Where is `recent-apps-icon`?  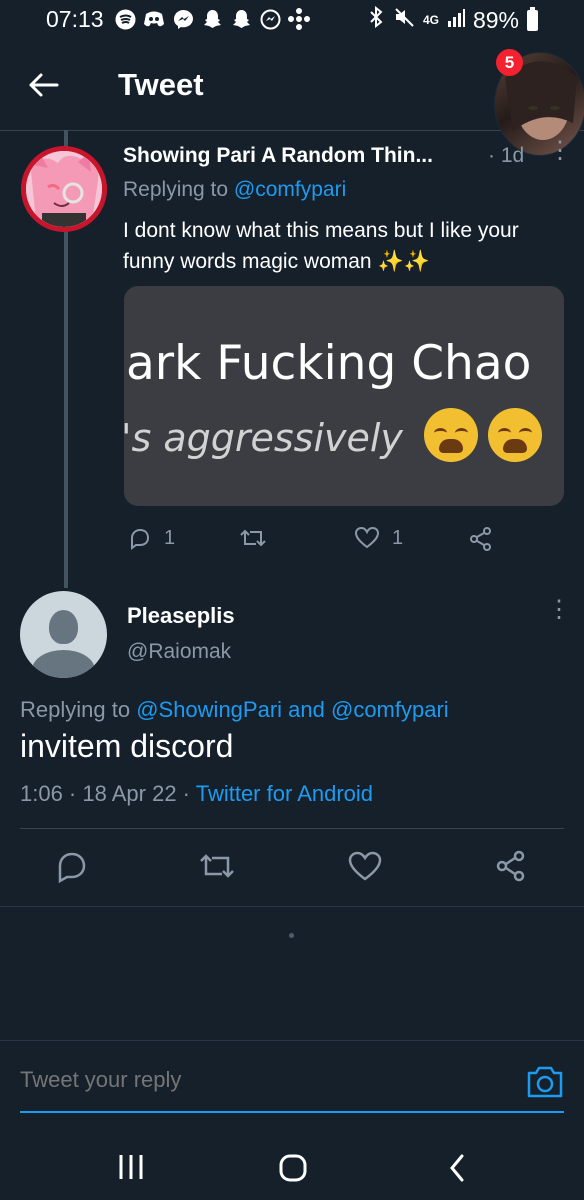
recent-apps-icon is located at coordinates (131, 1167).